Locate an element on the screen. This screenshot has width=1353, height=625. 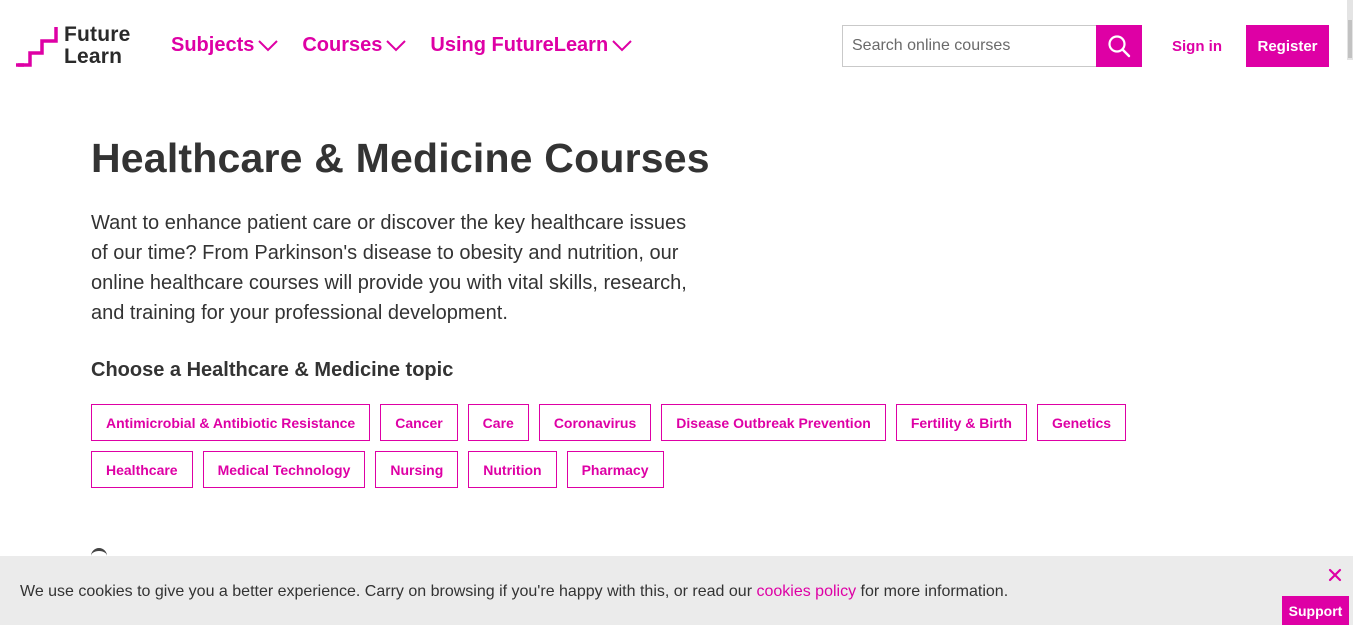
topic-tag: Nutrition is located at coordinates (512, 469).